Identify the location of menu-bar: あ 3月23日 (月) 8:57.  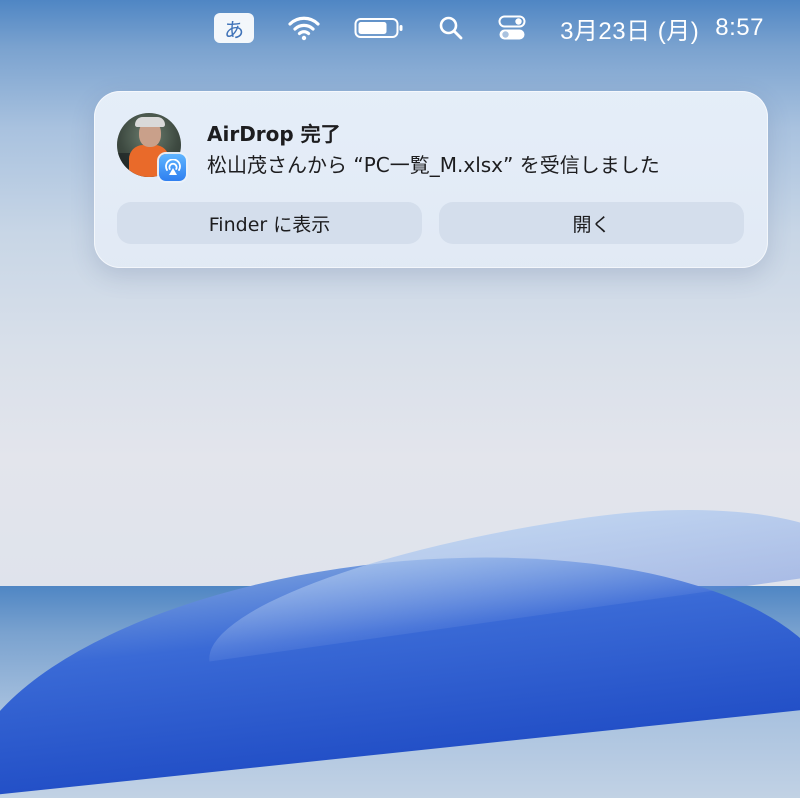
(400, 28).